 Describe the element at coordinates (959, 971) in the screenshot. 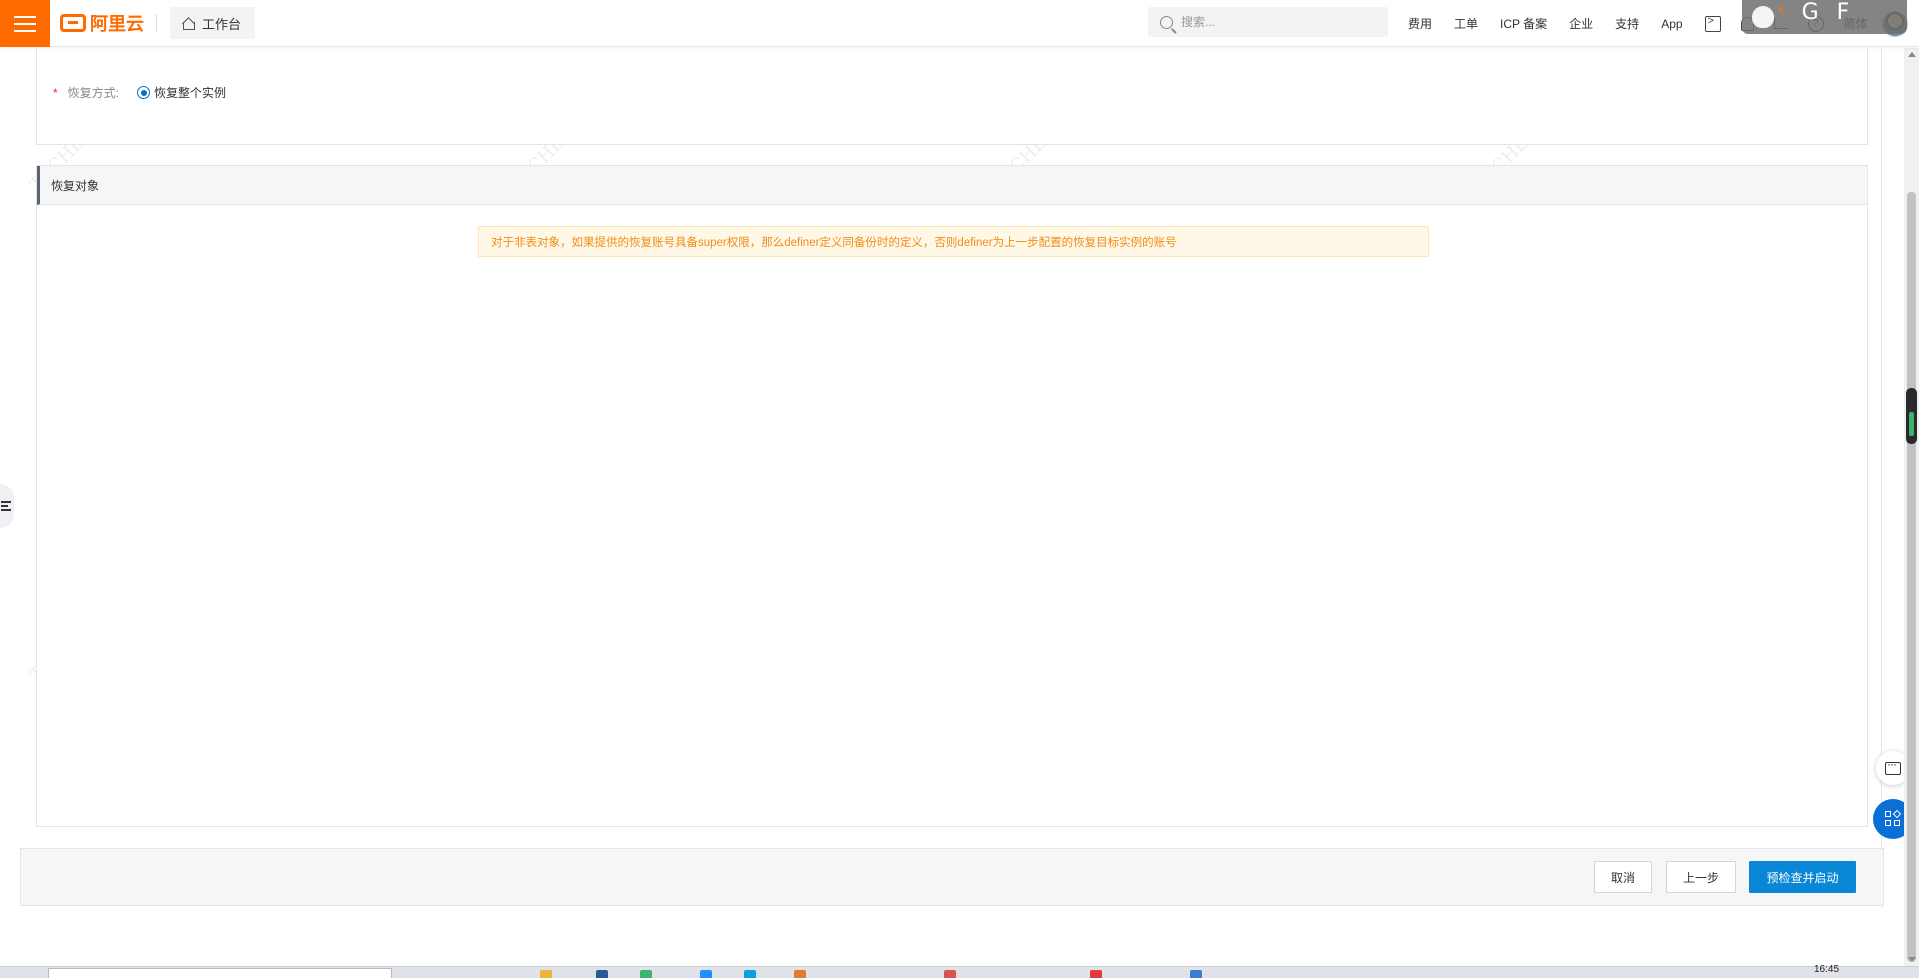

I see `os-taskbar: 16:45` at that location.